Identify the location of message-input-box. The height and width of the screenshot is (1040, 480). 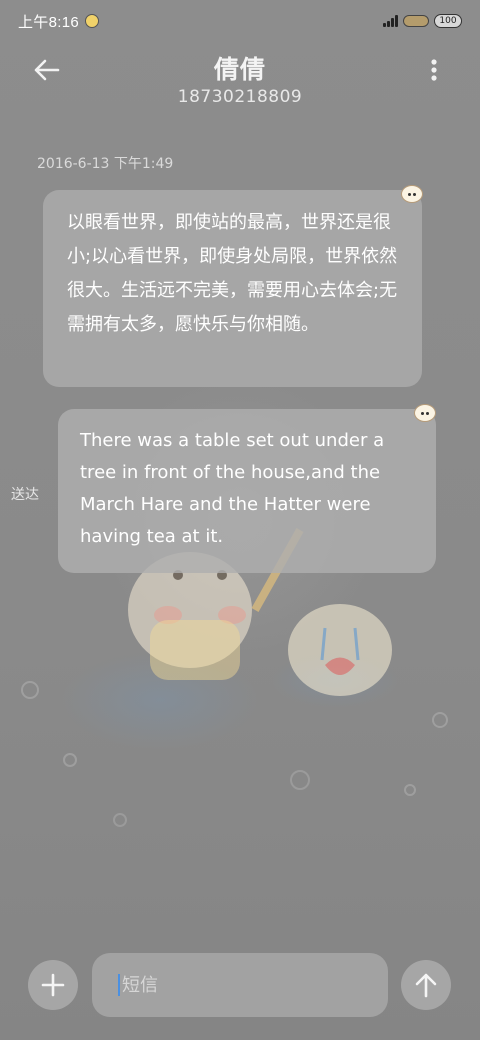
(240, 985).